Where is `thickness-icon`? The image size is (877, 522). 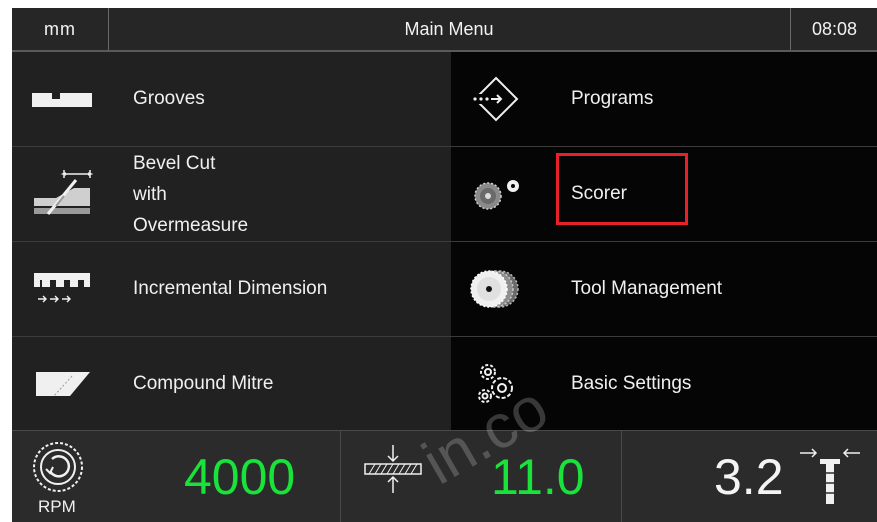 thickness-icon is located at coordinates (393, 474).